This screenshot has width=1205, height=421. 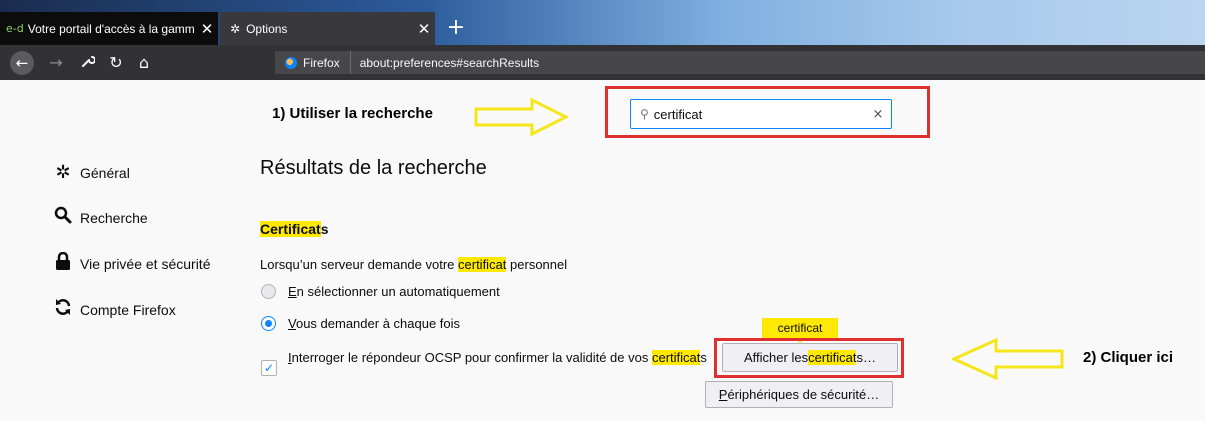 I want to click on arrow-left-icon: ←, so click(x=22, y=62).